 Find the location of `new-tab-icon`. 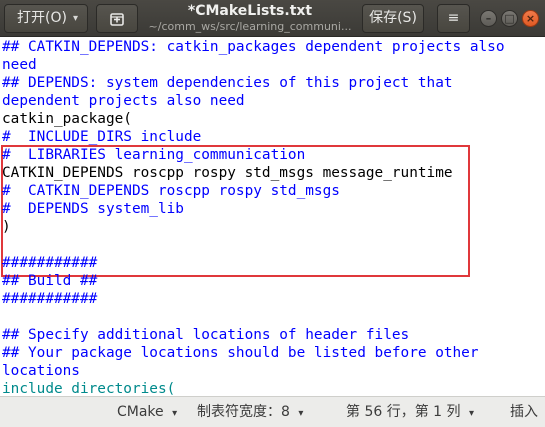

new-tab-icon is located at coordinates (117, 19).